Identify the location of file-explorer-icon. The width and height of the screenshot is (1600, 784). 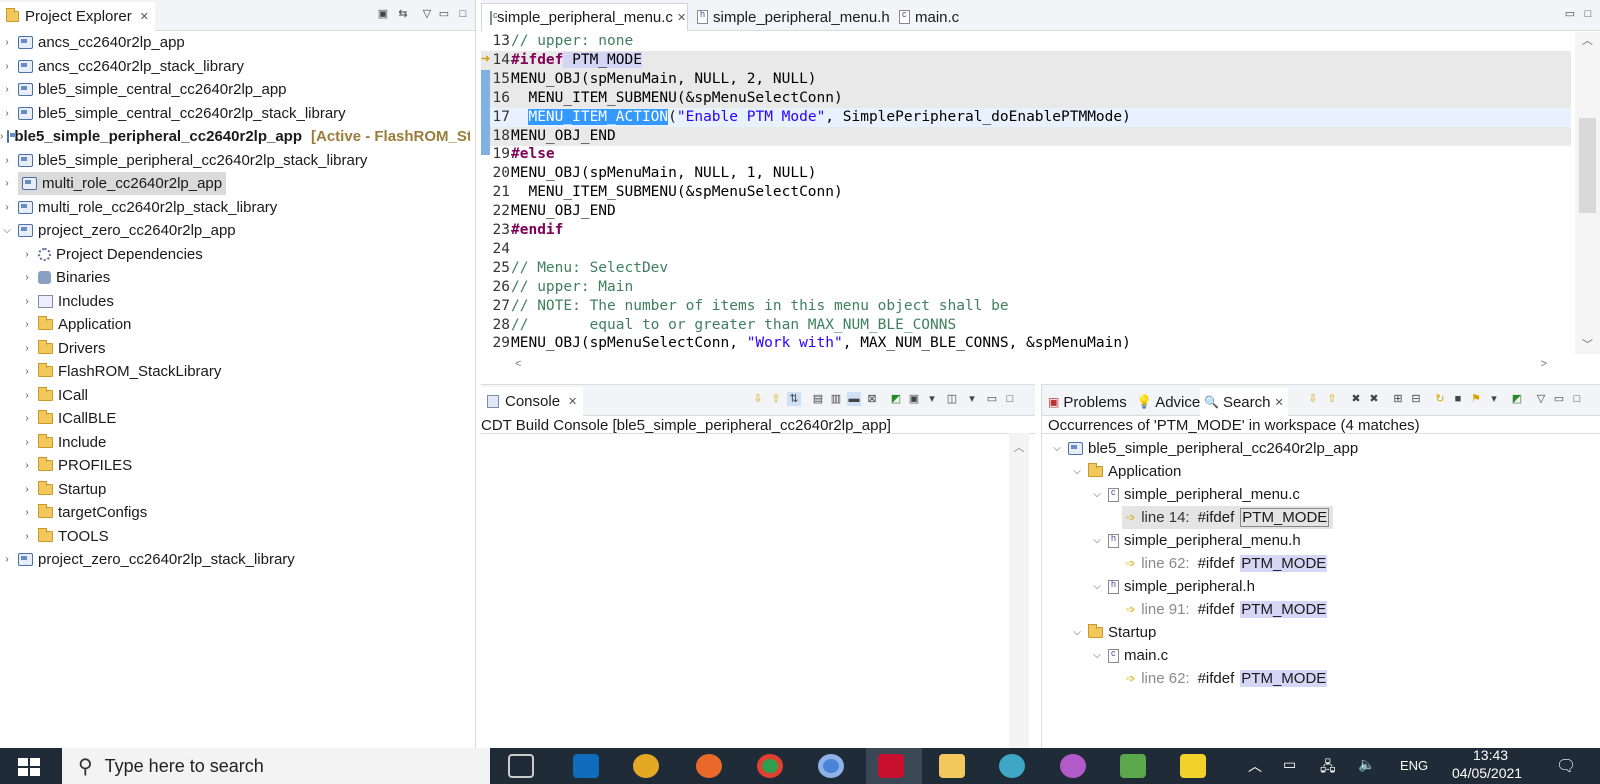
(952, 766).